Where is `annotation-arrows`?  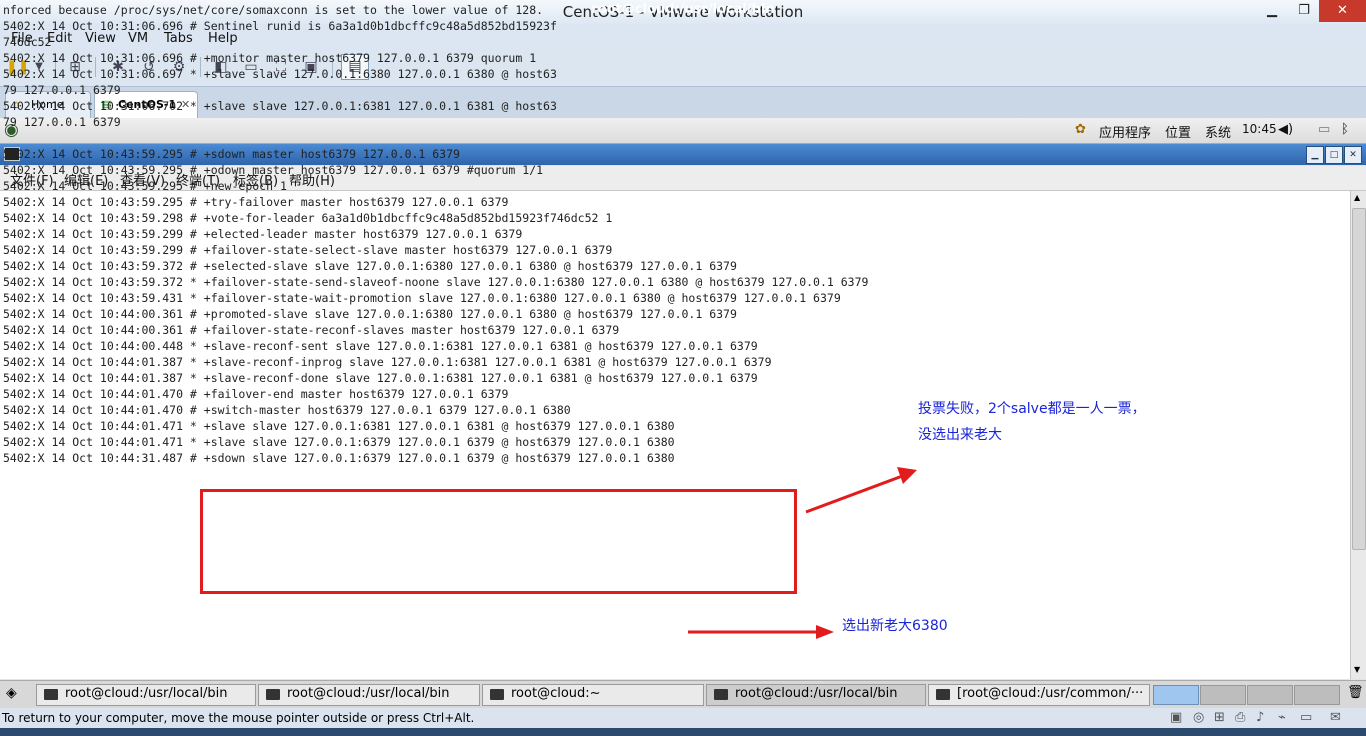
annotation-arrows is located at coordinates (802, 553).